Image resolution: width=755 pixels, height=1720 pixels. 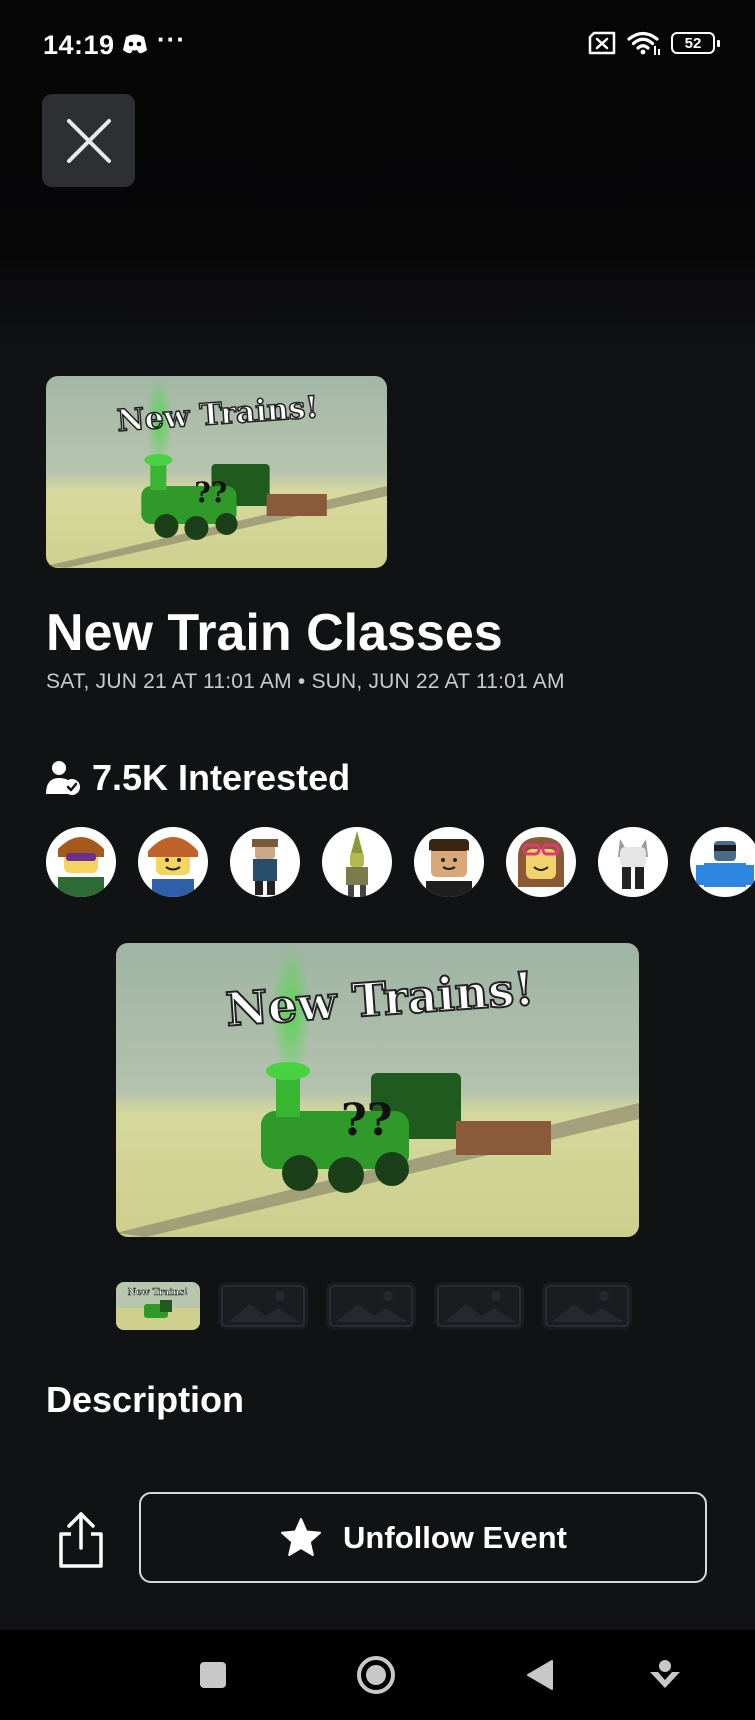 I want to click on assistant-icon, so click(x=665, y=1674).